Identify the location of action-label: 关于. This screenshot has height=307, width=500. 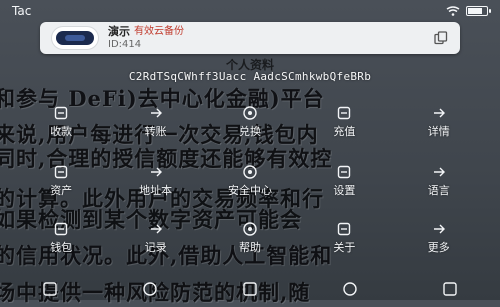
(344, 247).